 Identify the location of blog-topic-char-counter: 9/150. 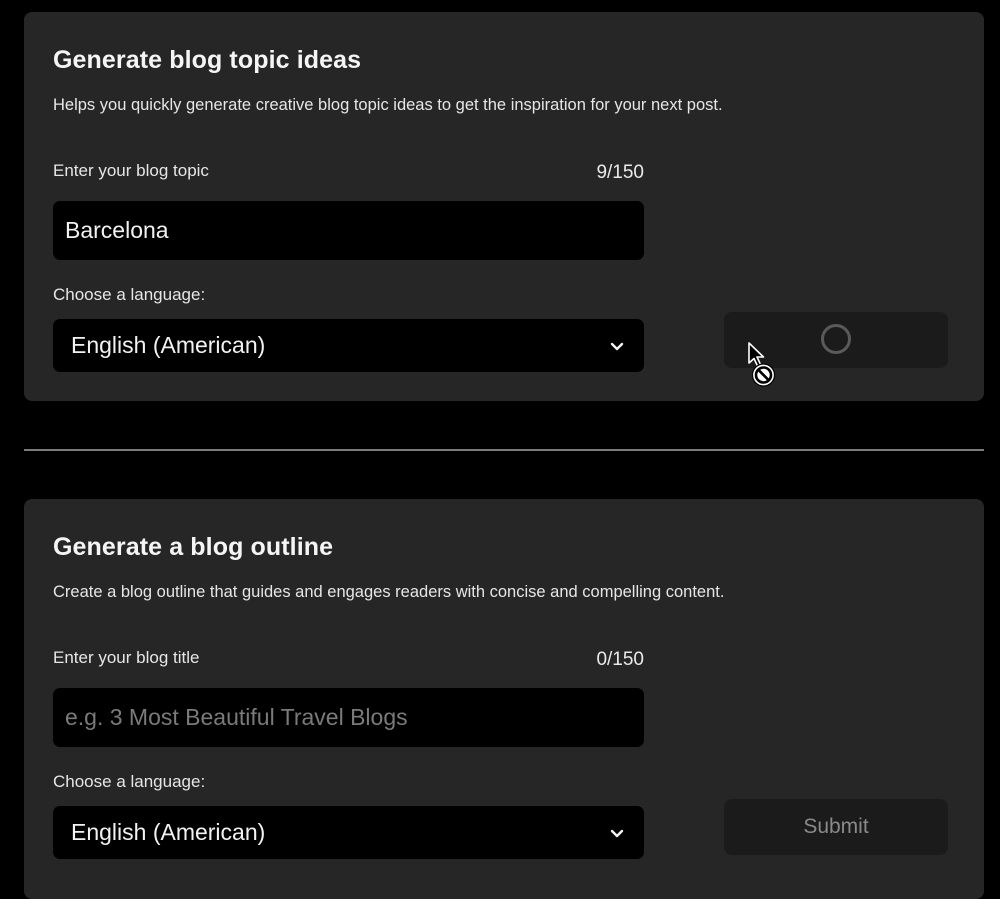
(620, 172).